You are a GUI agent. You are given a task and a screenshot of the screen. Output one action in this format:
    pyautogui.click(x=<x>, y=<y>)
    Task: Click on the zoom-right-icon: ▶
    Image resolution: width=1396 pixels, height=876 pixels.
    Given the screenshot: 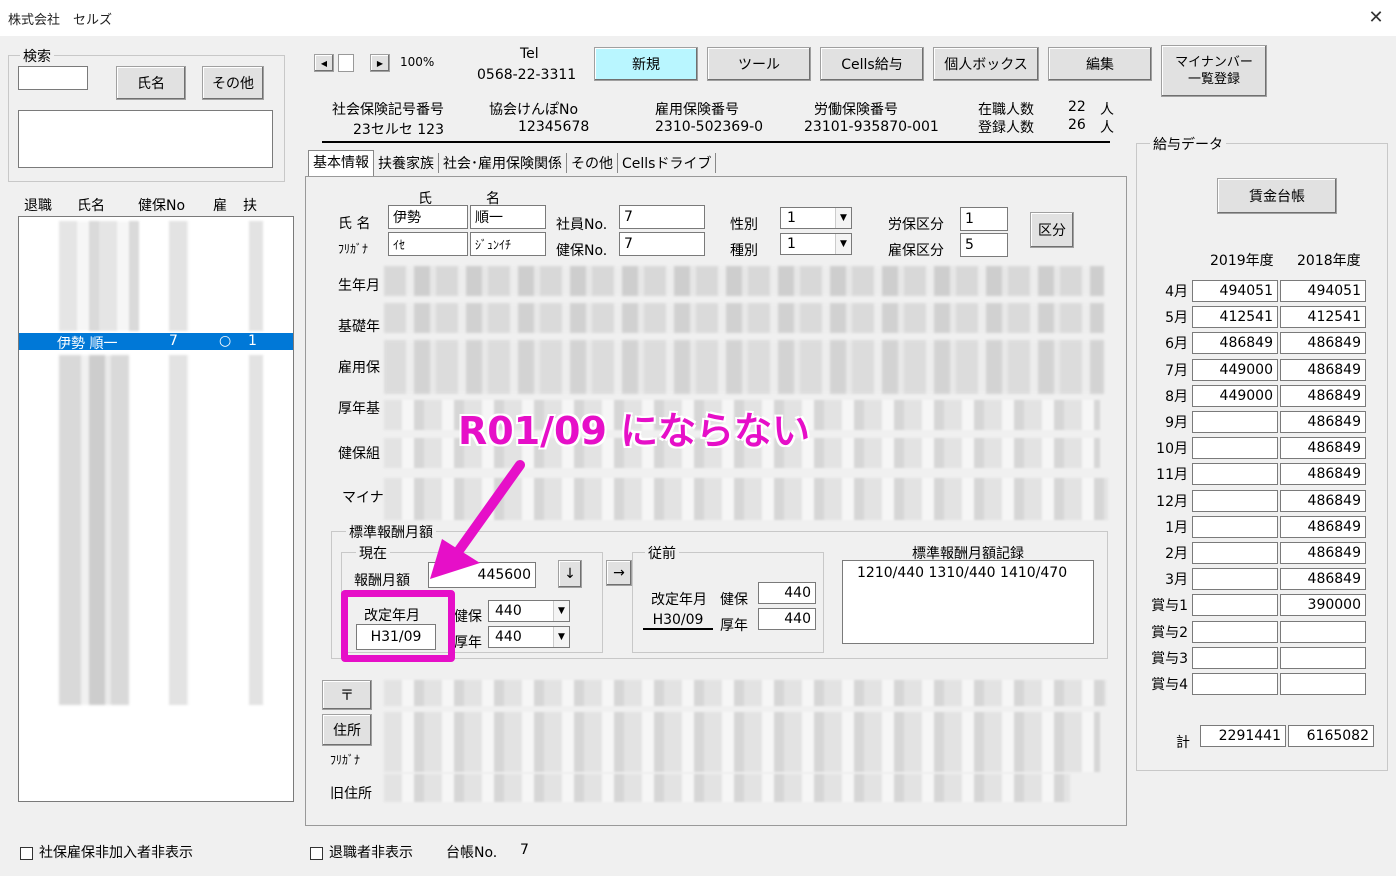 What is the action you would take?
    pyautogui.click(x=380, y=63)
    